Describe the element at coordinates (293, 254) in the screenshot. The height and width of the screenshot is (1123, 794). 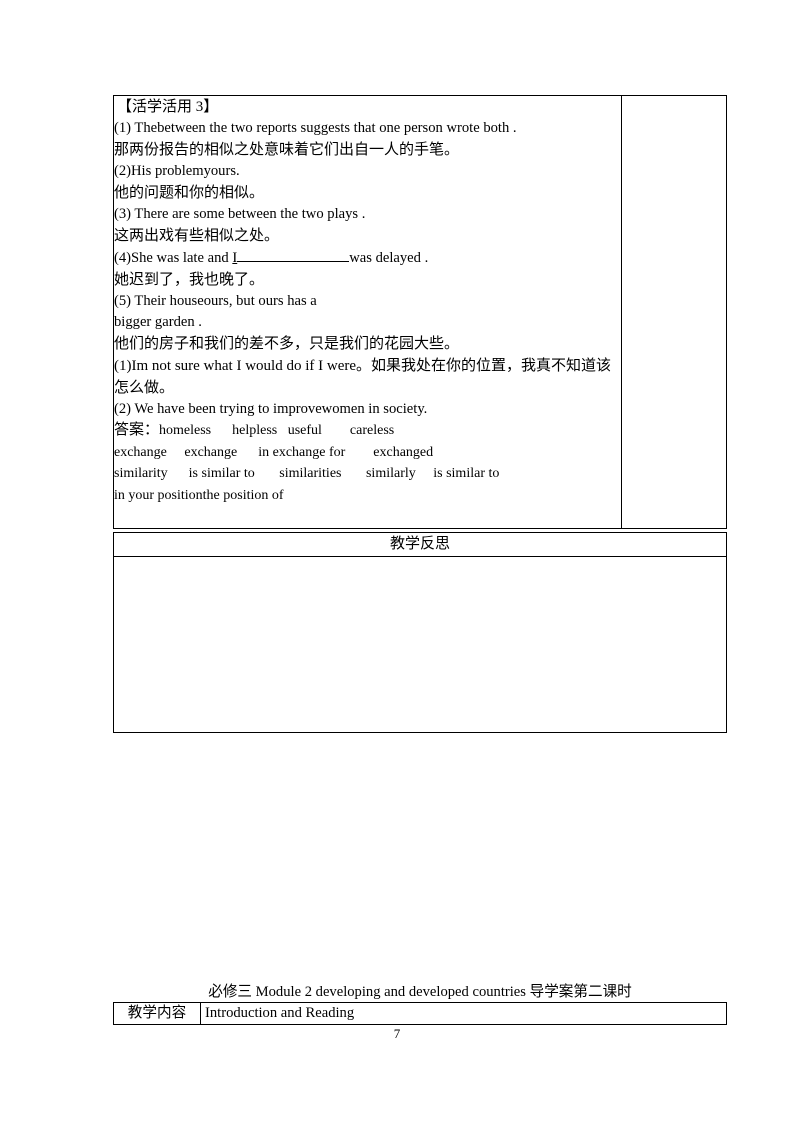
I see `fill-in-blank-line` at that location.